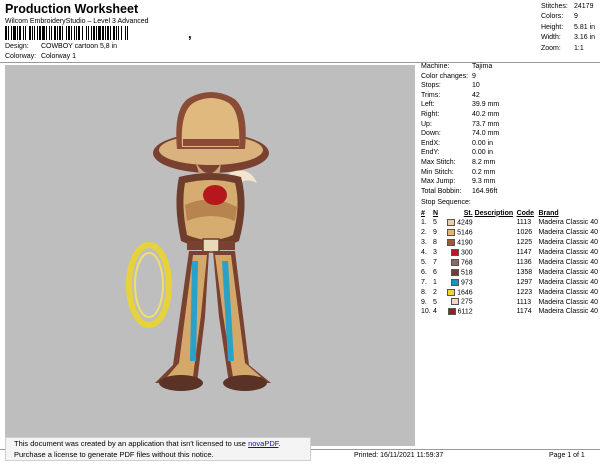  What do you see at coordinates (17, 46) in the screenshot?
I see `design-label: Design:` at bounding box center [17, 46].